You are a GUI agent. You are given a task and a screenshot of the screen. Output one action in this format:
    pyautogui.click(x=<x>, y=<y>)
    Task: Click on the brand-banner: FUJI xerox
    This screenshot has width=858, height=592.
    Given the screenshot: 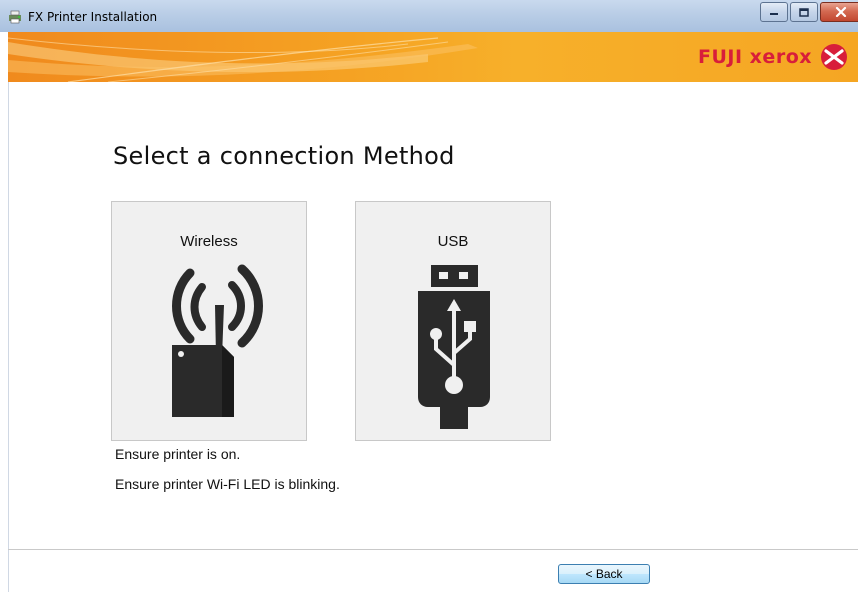 What is the action you would take?
    pyautogui.click(x=433, y=57)
    